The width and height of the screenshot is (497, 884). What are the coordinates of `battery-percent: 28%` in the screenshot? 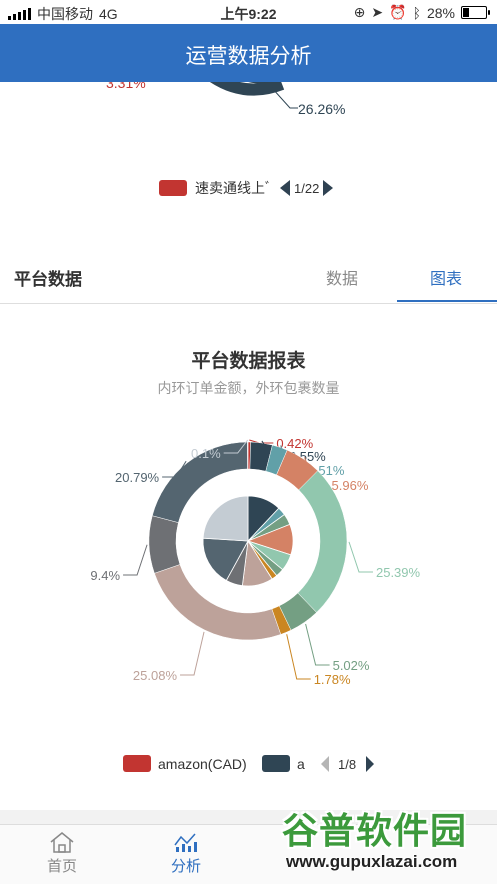 It's located at (440, 12).